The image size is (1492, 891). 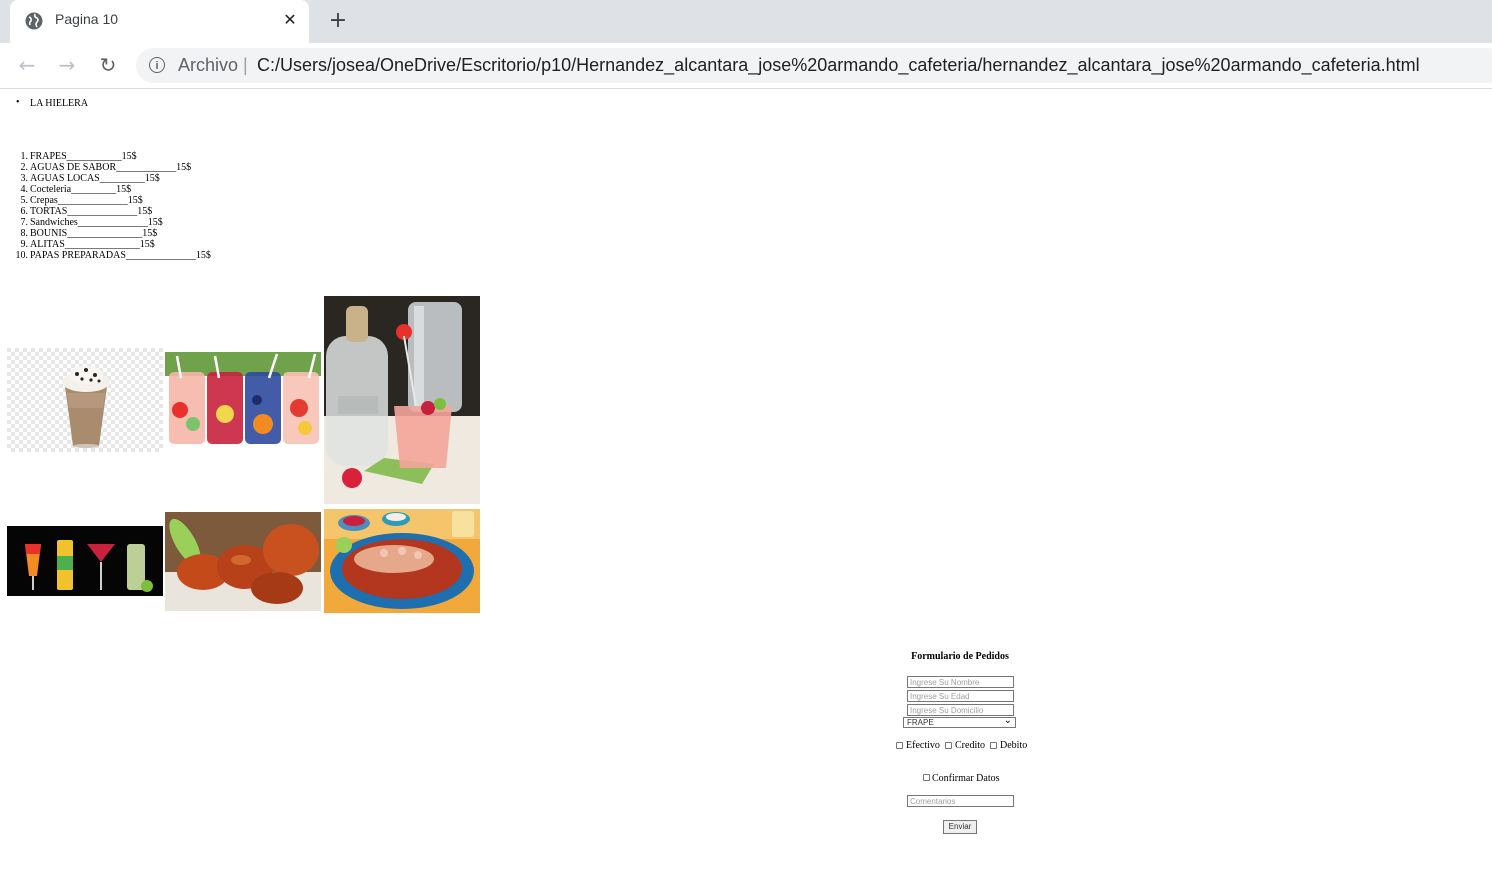 What do you see at coordinates (960, 827) in the screenshot?
I see `submit-button: Enviar` at bounding box center [960, 827].